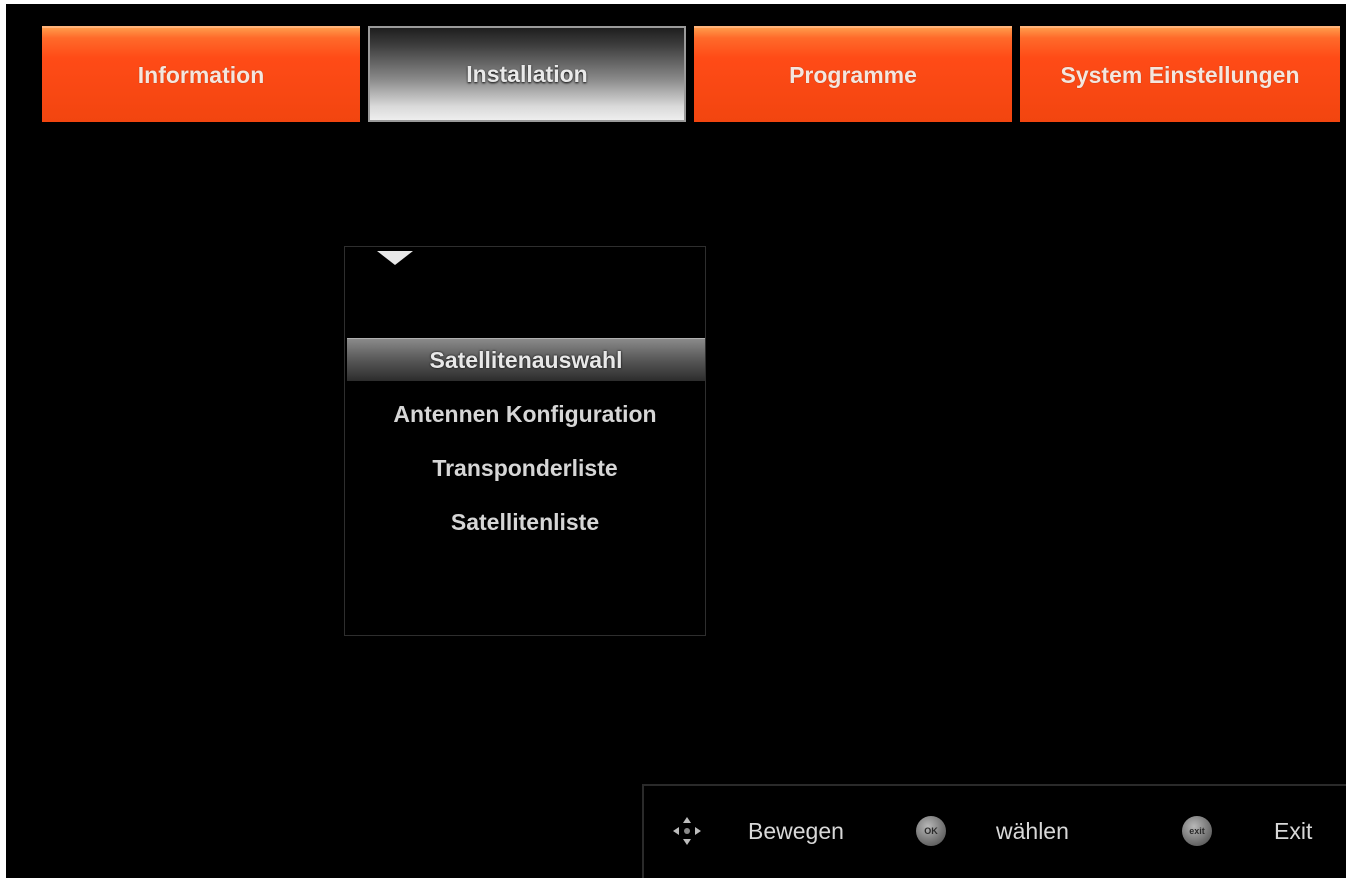 This screenshot has width=1348, height=882. I want to click on tab-system-einstellungen: System Einstellungen, so click(1180, 74).